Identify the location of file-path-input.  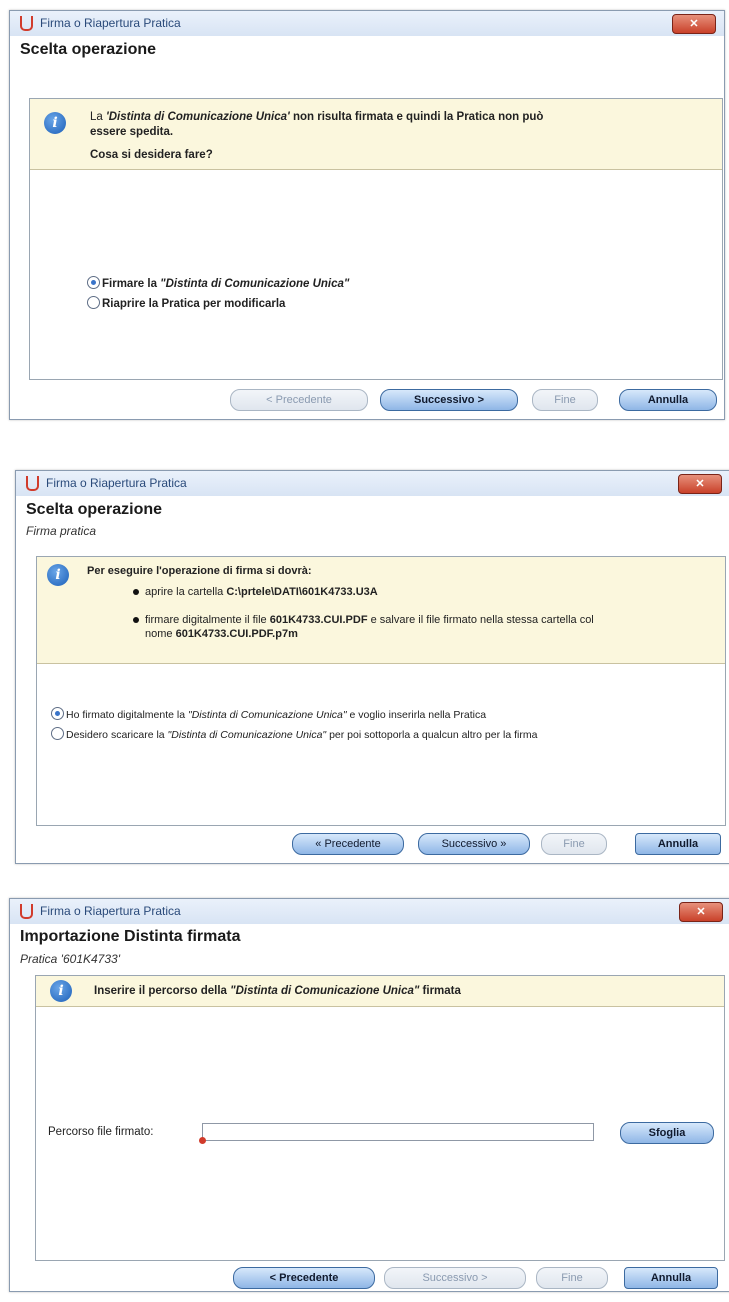
(398, 1132).